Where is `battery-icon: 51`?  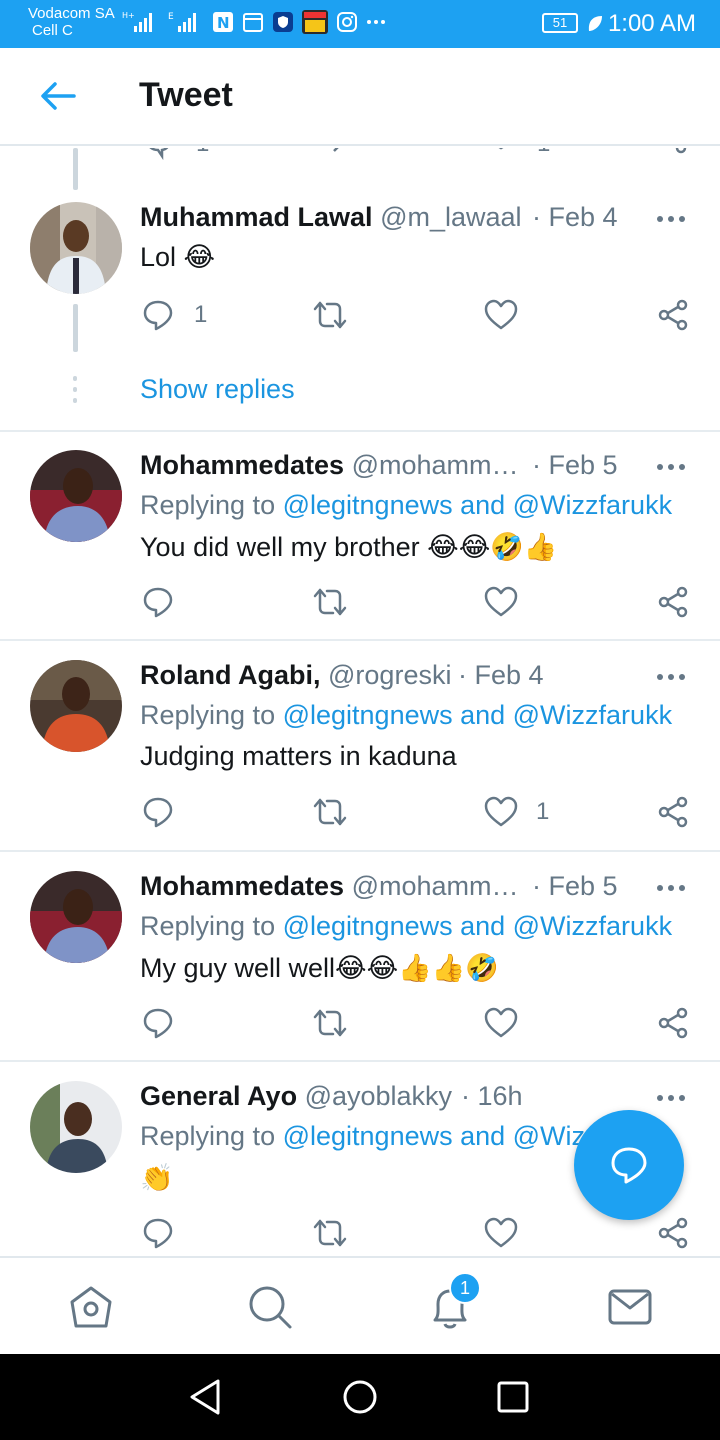 battery-icon: 51 is located at coordinates (560, 23).